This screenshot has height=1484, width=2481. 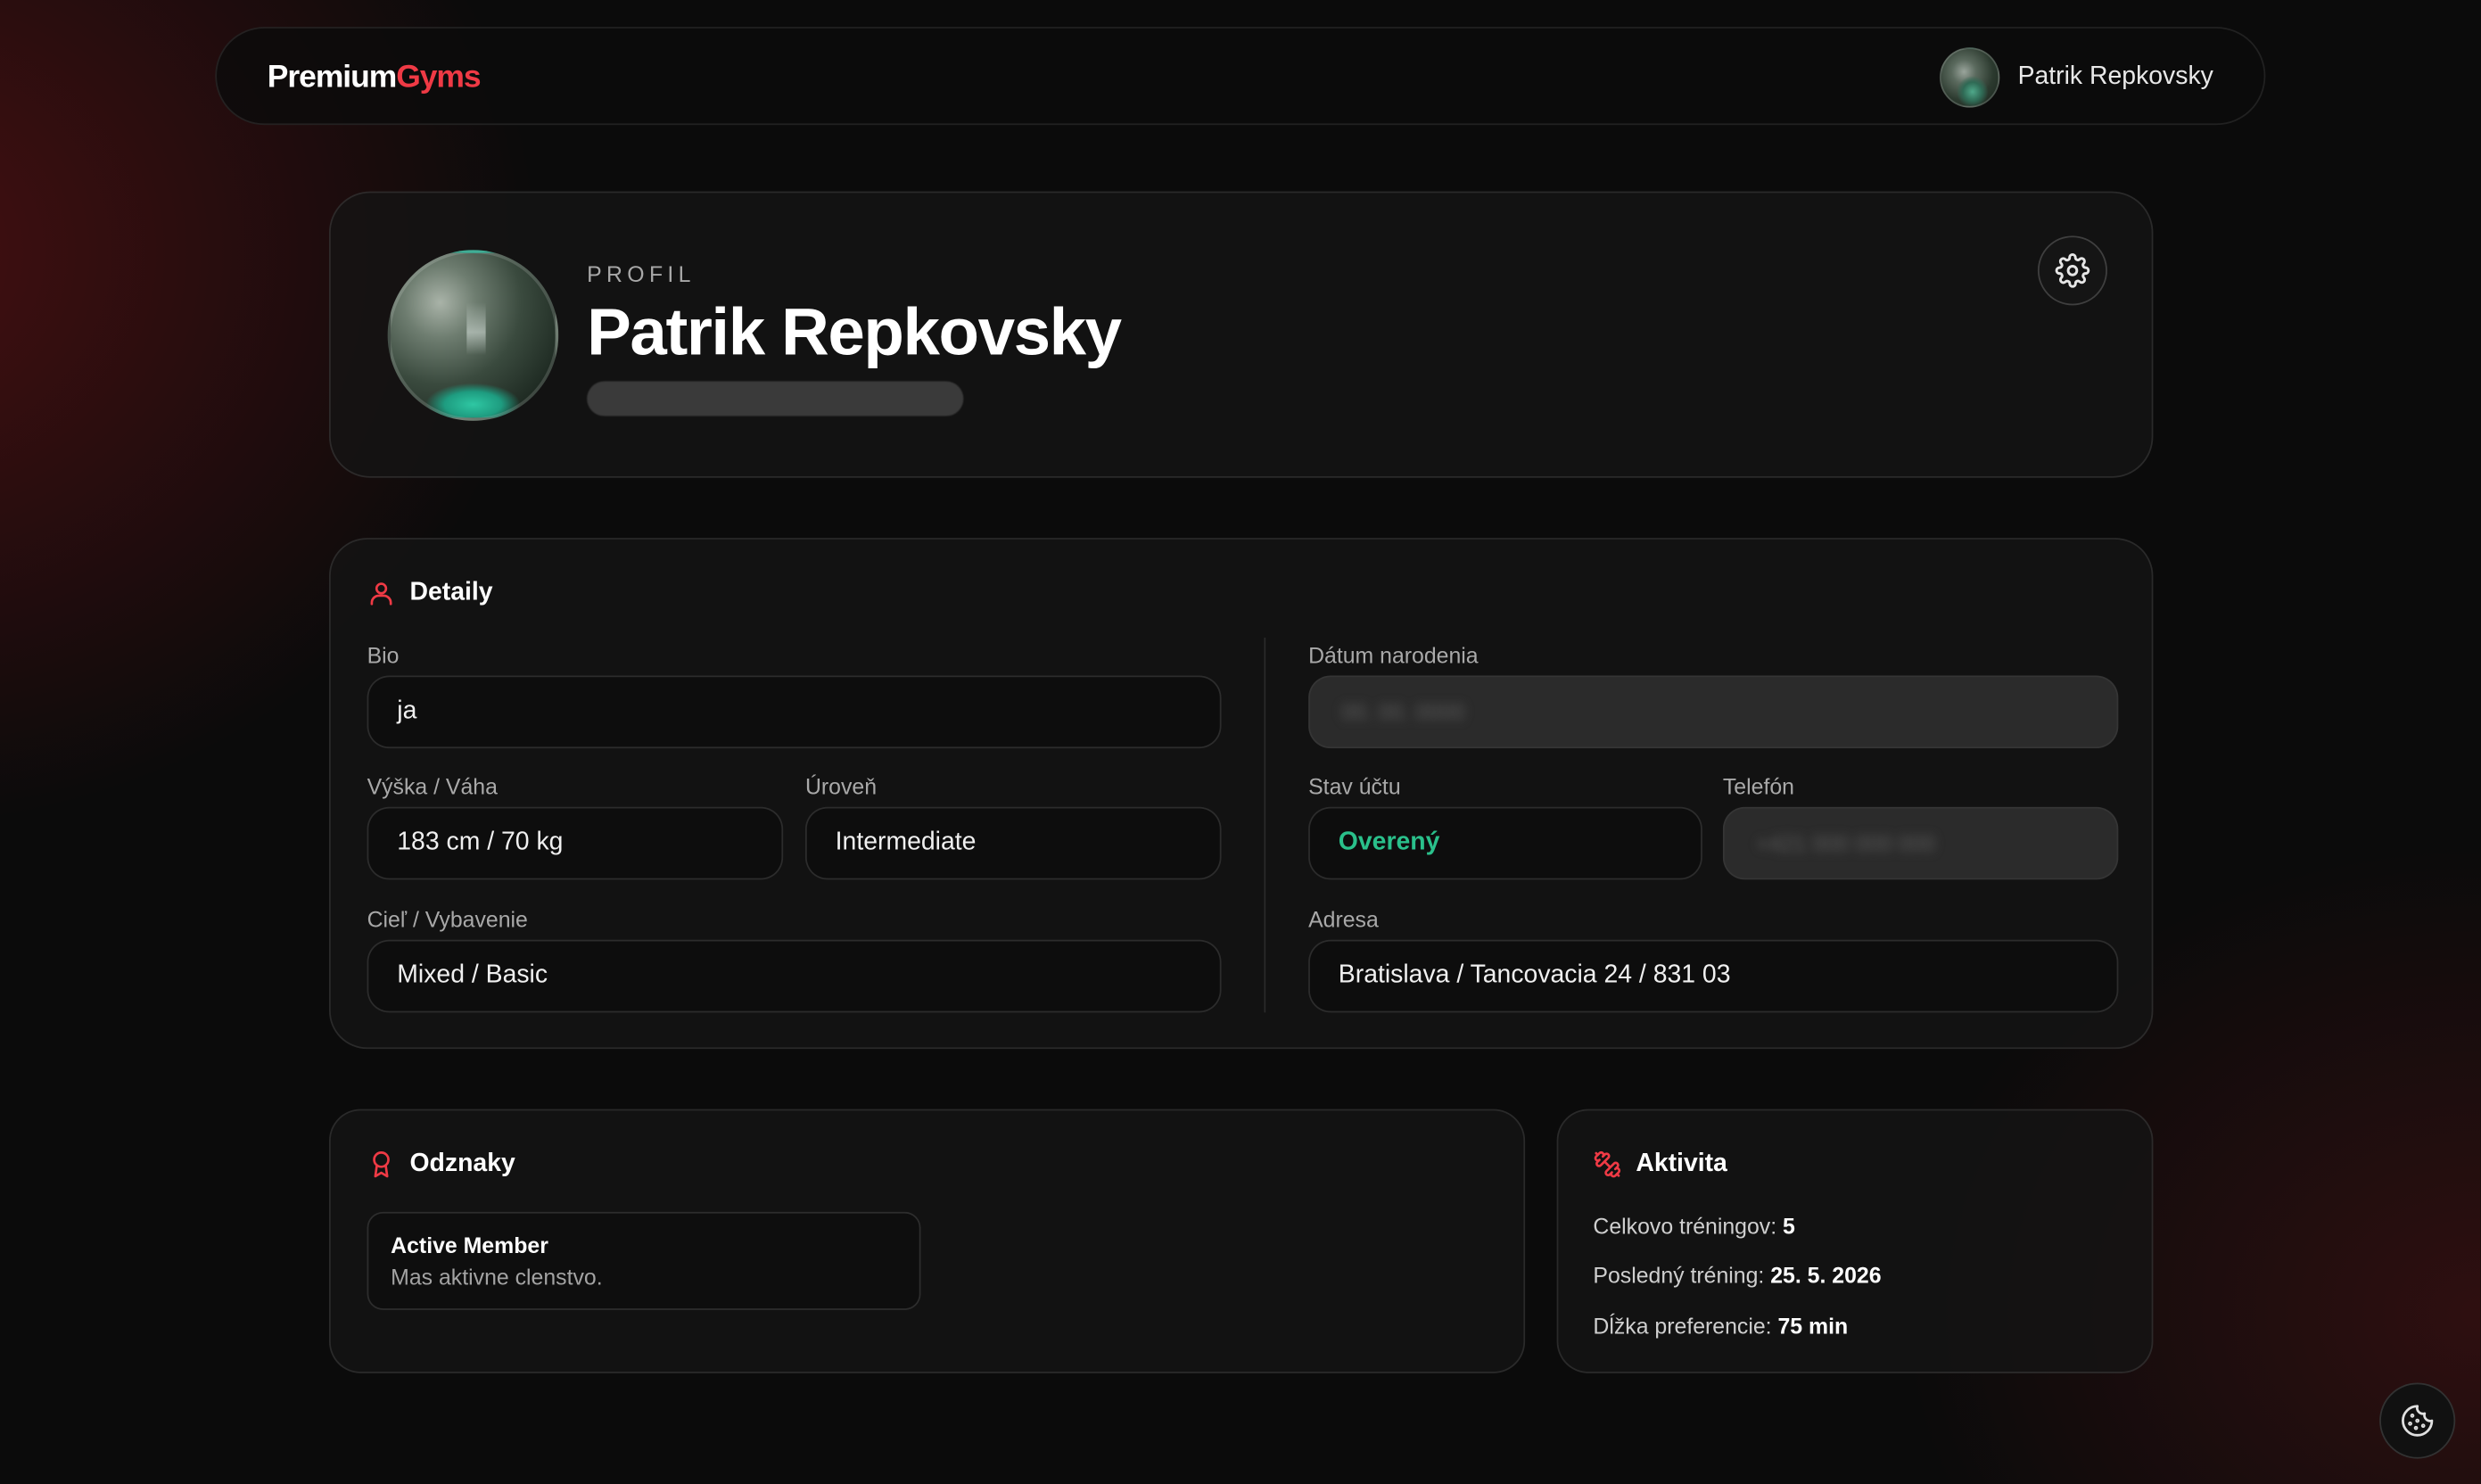 I want to click on user-icon, so click(x=381, y=594).